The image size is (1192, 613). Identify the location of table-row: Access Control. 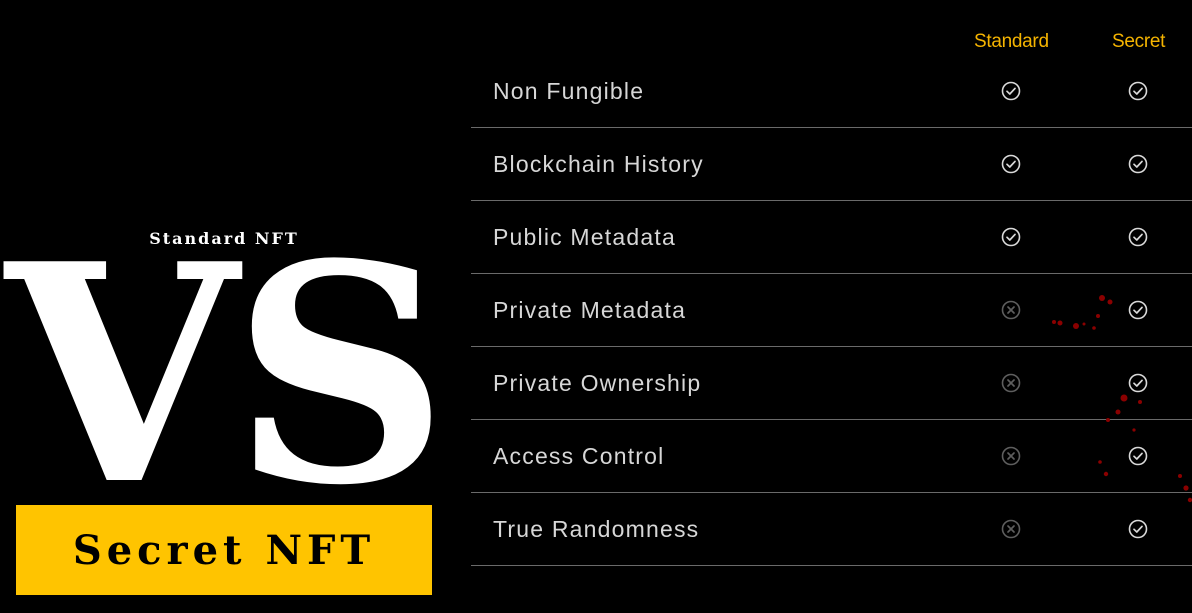
(831, 456).